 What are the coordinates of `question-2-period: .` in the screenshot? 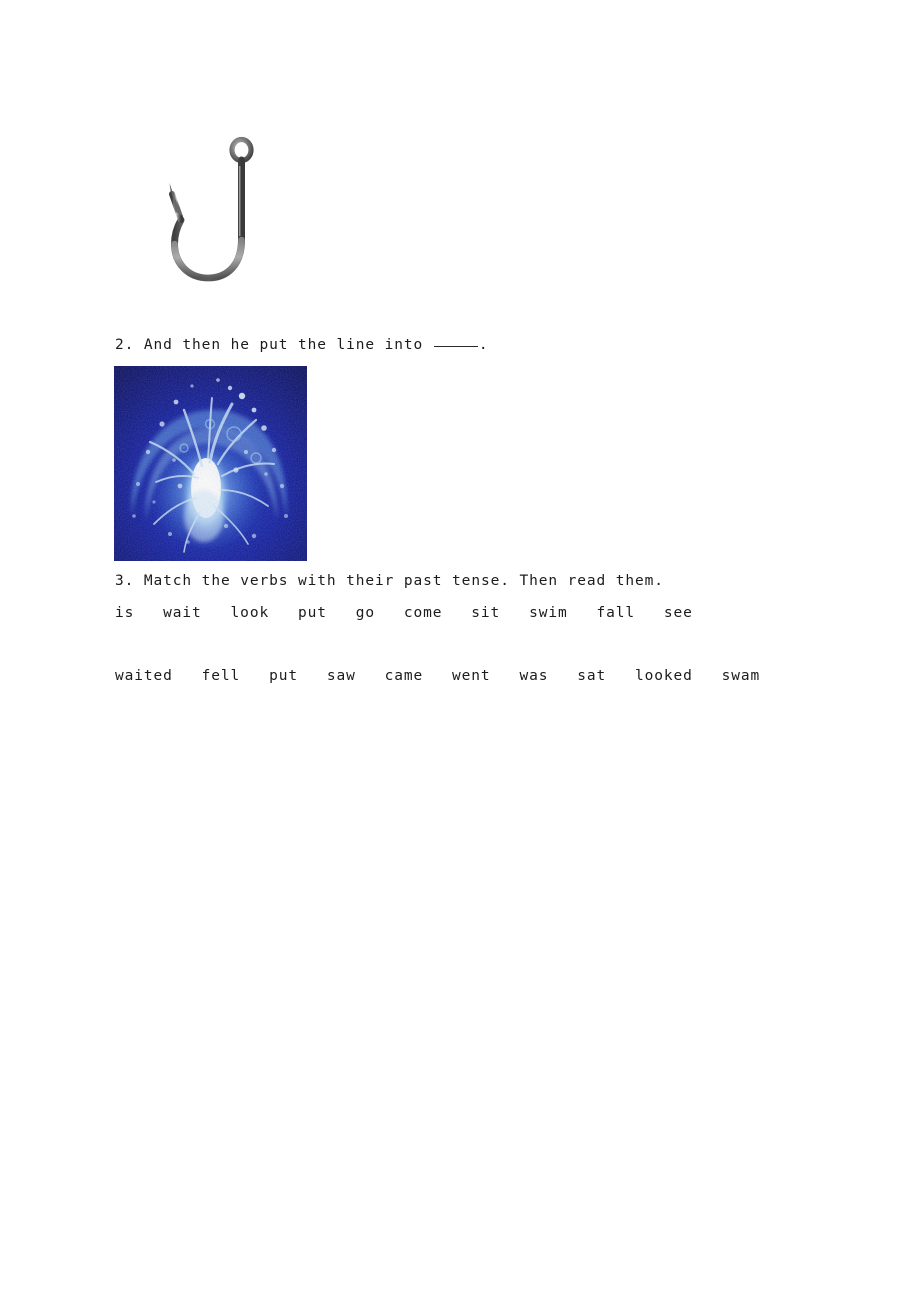 It's located at (483, 345).